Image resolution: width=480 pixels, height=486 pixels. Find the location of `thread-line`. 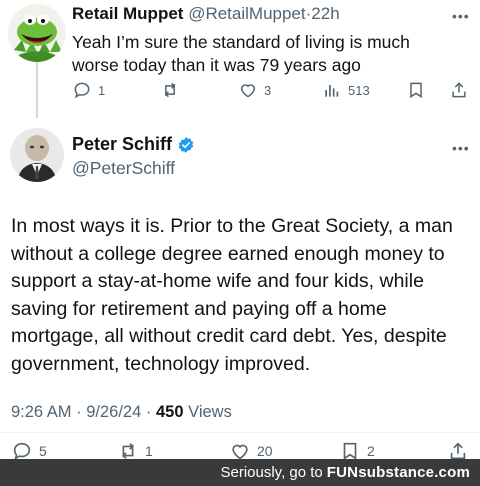

thread-line is located at coordinates (37, 90).